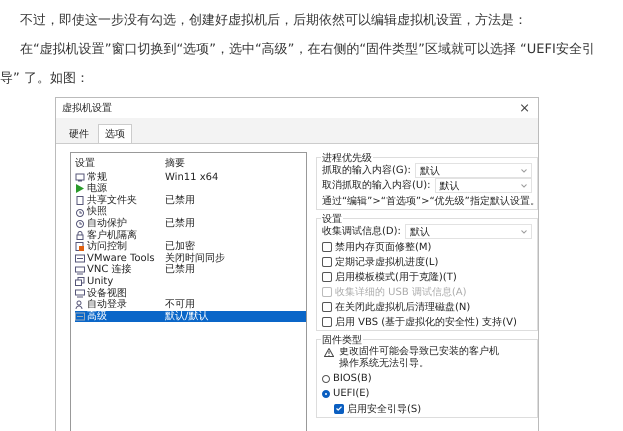  I want to click on list-item: 自动登录, so click(126, 305).